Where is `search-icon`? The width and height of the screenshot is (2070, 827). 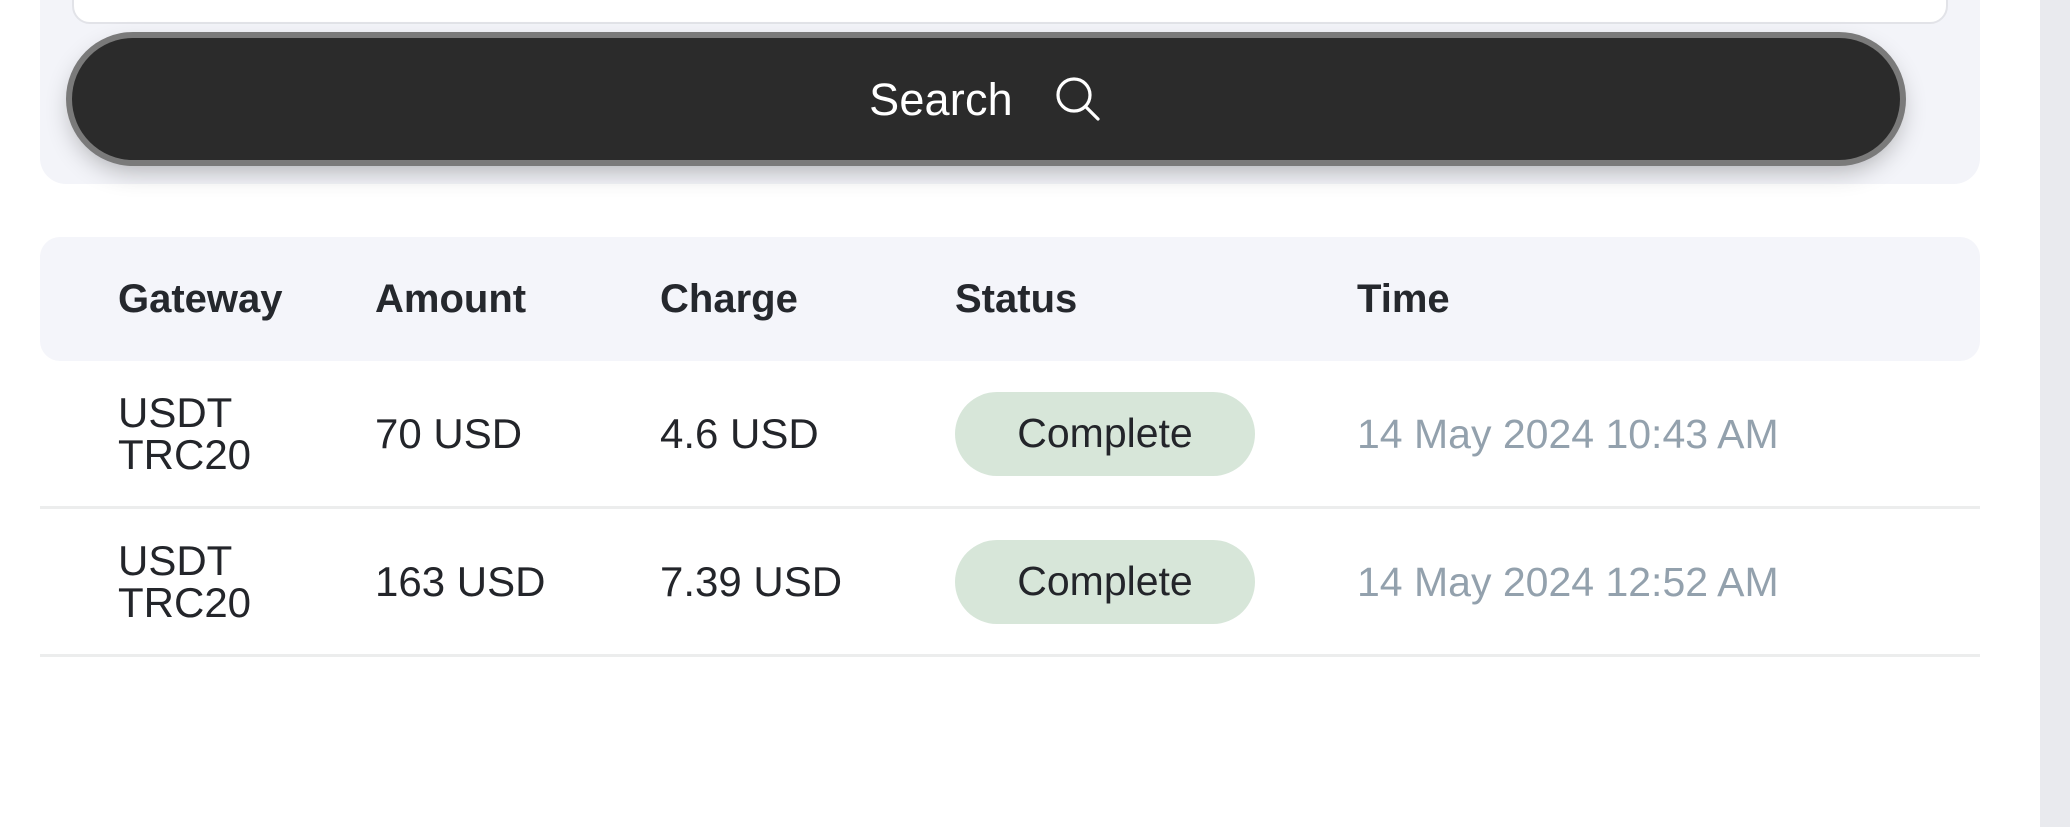
search-icon is located at coordinates (1078, 99).